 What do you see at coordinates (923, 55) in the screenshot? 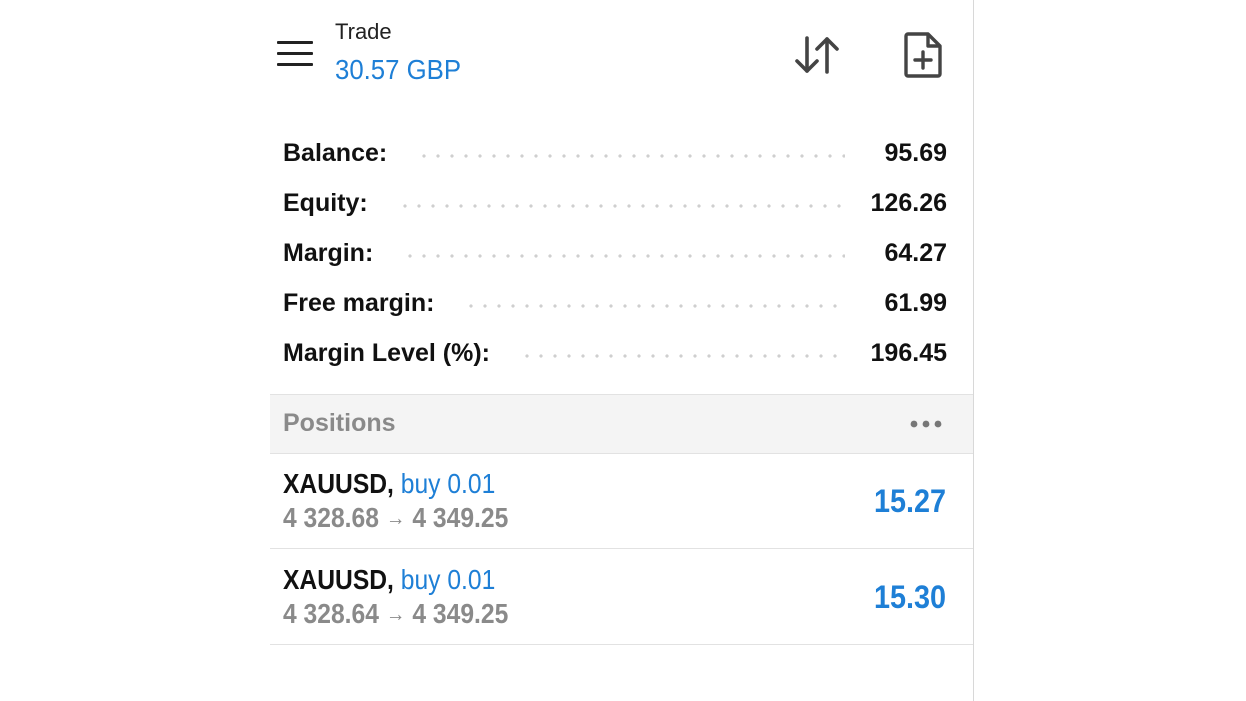
I see `new-order-document-icon` at bounding box center [923, 55].